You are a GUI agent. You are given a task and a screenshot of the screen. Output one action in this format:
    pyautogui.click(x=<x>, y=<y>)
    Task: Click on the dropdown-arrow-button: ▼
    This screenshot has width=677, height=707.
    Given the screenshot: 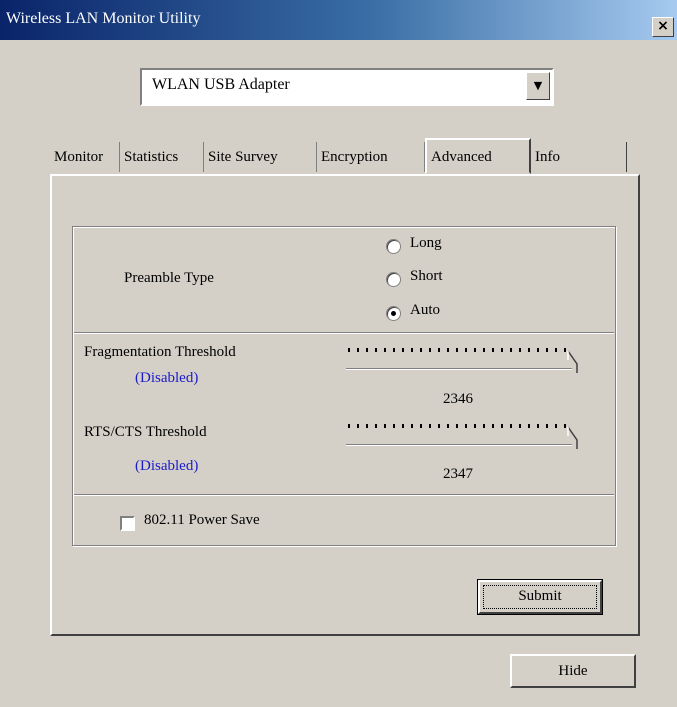 What is the action you would take?
    pyautogui.click(x=538, y=86)
    